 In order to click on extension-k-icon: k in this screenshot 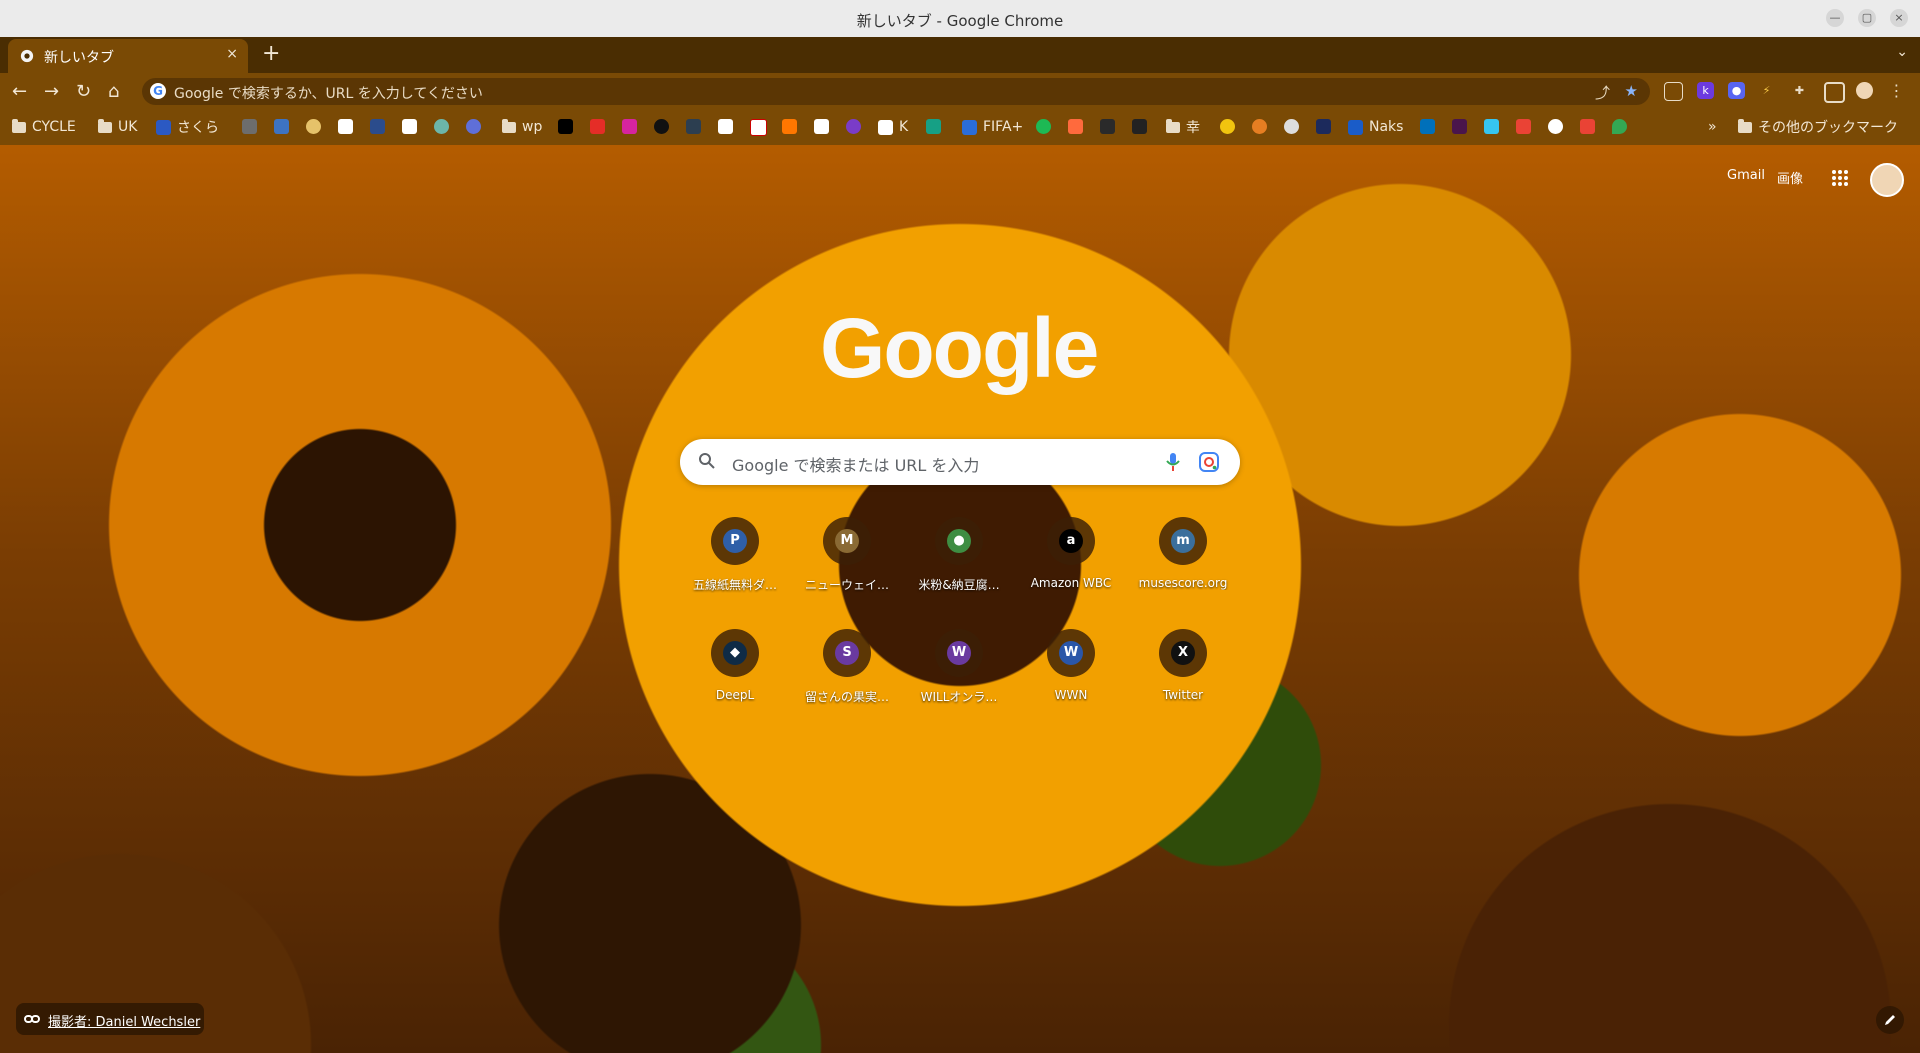, I will do `click(1705, 90)`.